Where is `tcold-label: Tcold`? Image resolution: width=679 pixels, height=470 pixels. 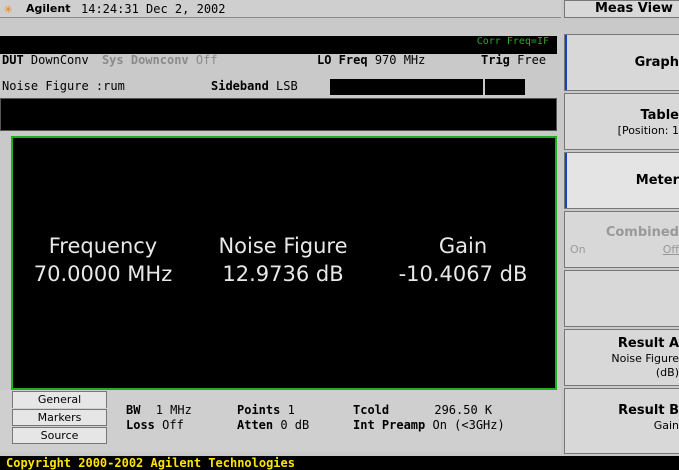
tcold-label: Tcold is located at coordinates (371, 410).